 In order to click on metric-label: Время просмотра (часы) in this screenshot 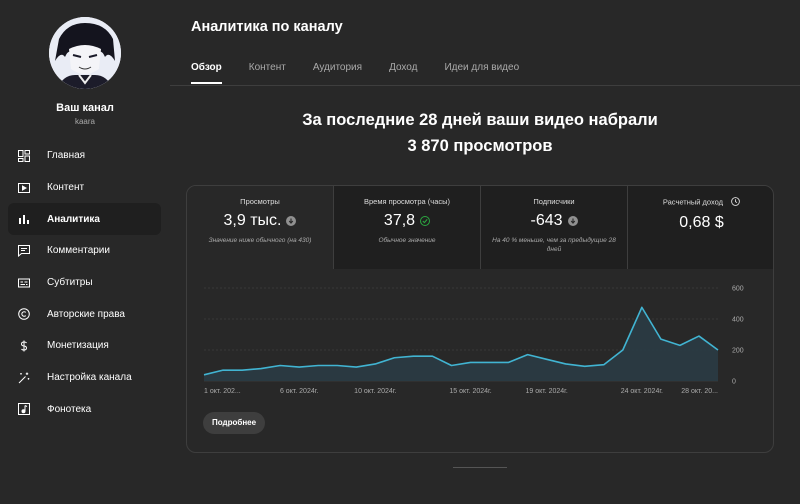, I will do `click(407, 201)`.